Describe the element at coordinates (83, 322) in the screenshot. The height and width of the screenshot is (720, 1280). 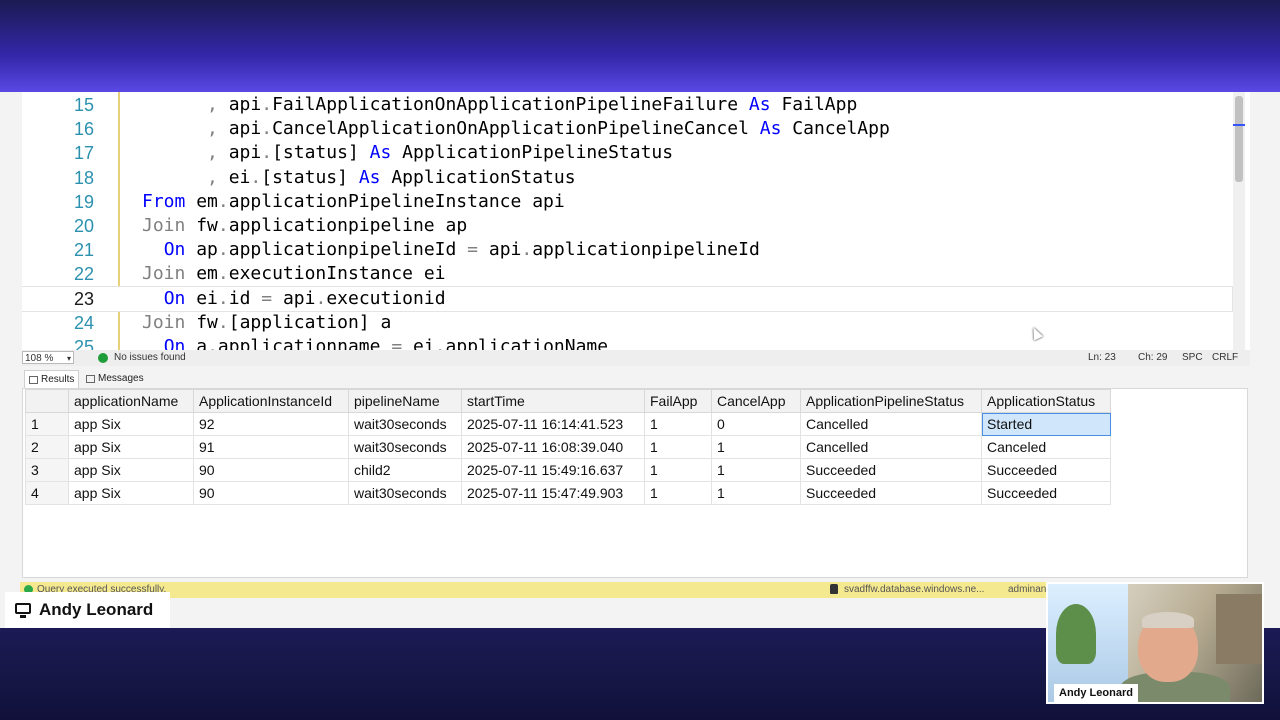
I see `line-number: 24` at that location.